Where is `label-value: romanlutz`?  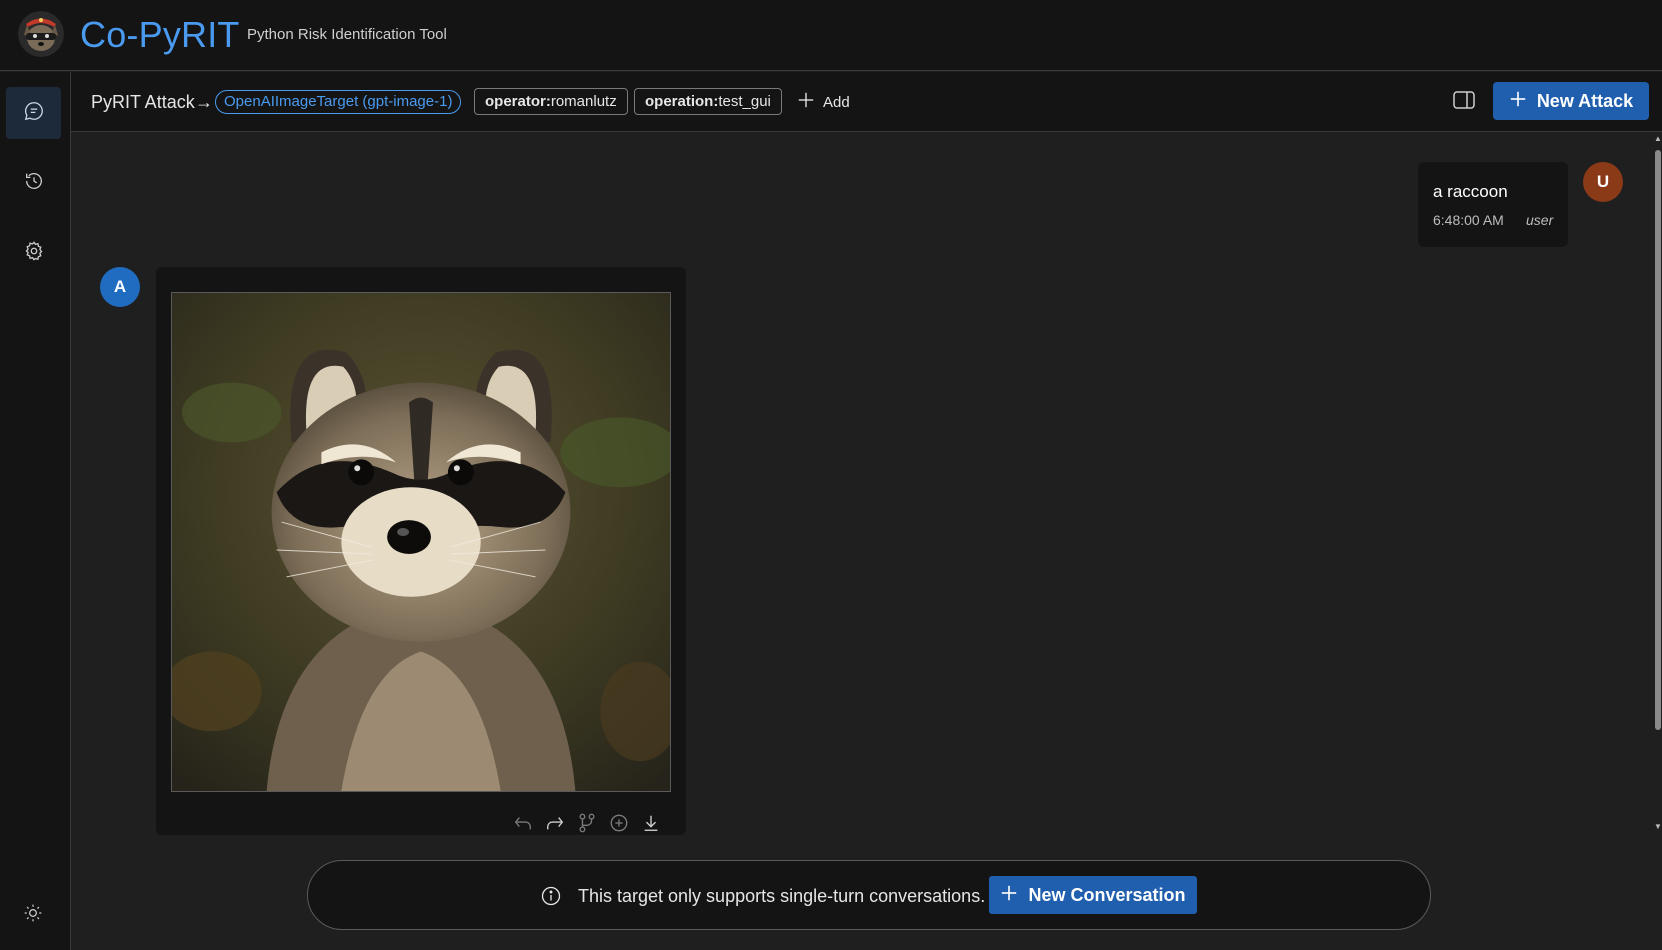
label-value: romanlutz is located at coordinates (583, 101).